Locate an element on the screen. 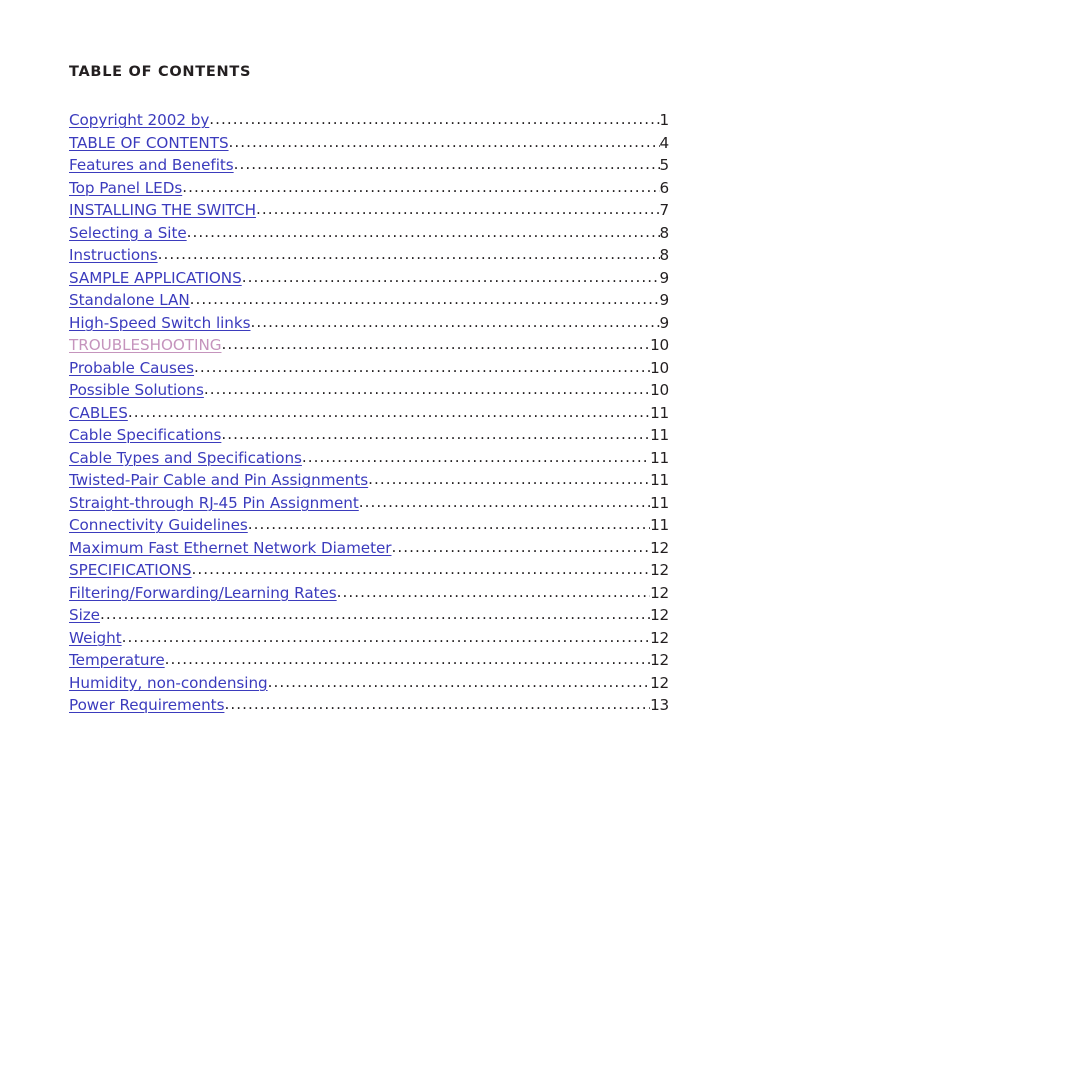 The image size is (1080, 1080). toc-entry: Standalone LAN 9 is located at coordinates (369, 300).